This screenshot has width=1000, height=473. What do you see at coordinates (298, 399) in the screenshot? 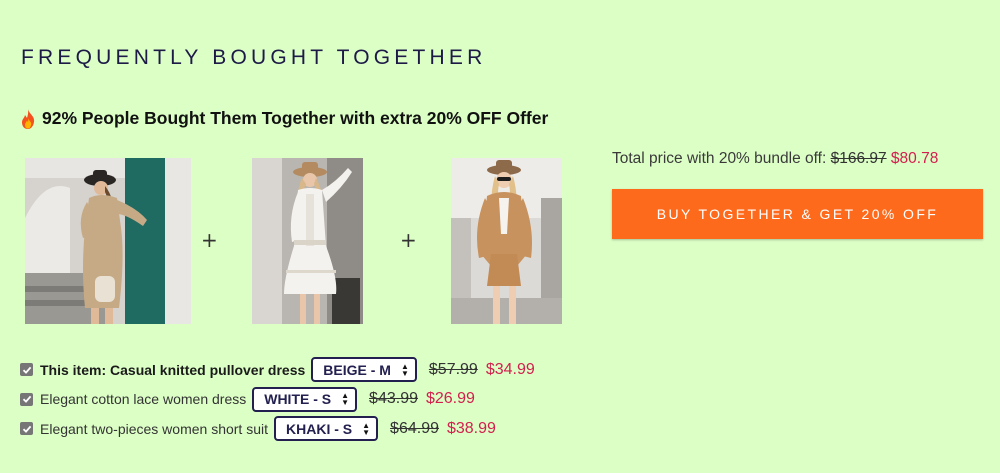
I see `variant-select-value: WHITE - S` at bounding box center [298, 399].